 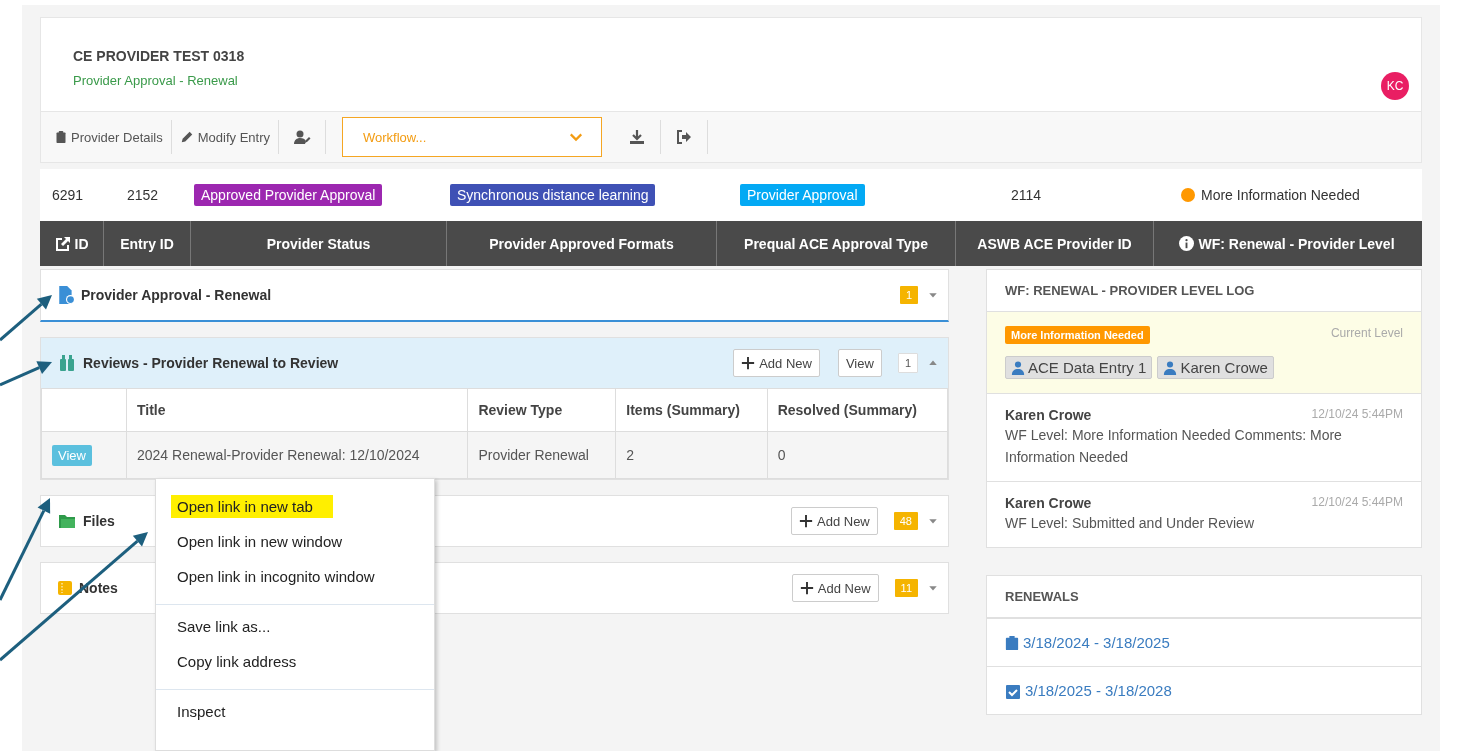 What do you see at coordinates (67, 195) in the screenshot?
I see `summary-value: 6291` at bounding box center [67, 195].